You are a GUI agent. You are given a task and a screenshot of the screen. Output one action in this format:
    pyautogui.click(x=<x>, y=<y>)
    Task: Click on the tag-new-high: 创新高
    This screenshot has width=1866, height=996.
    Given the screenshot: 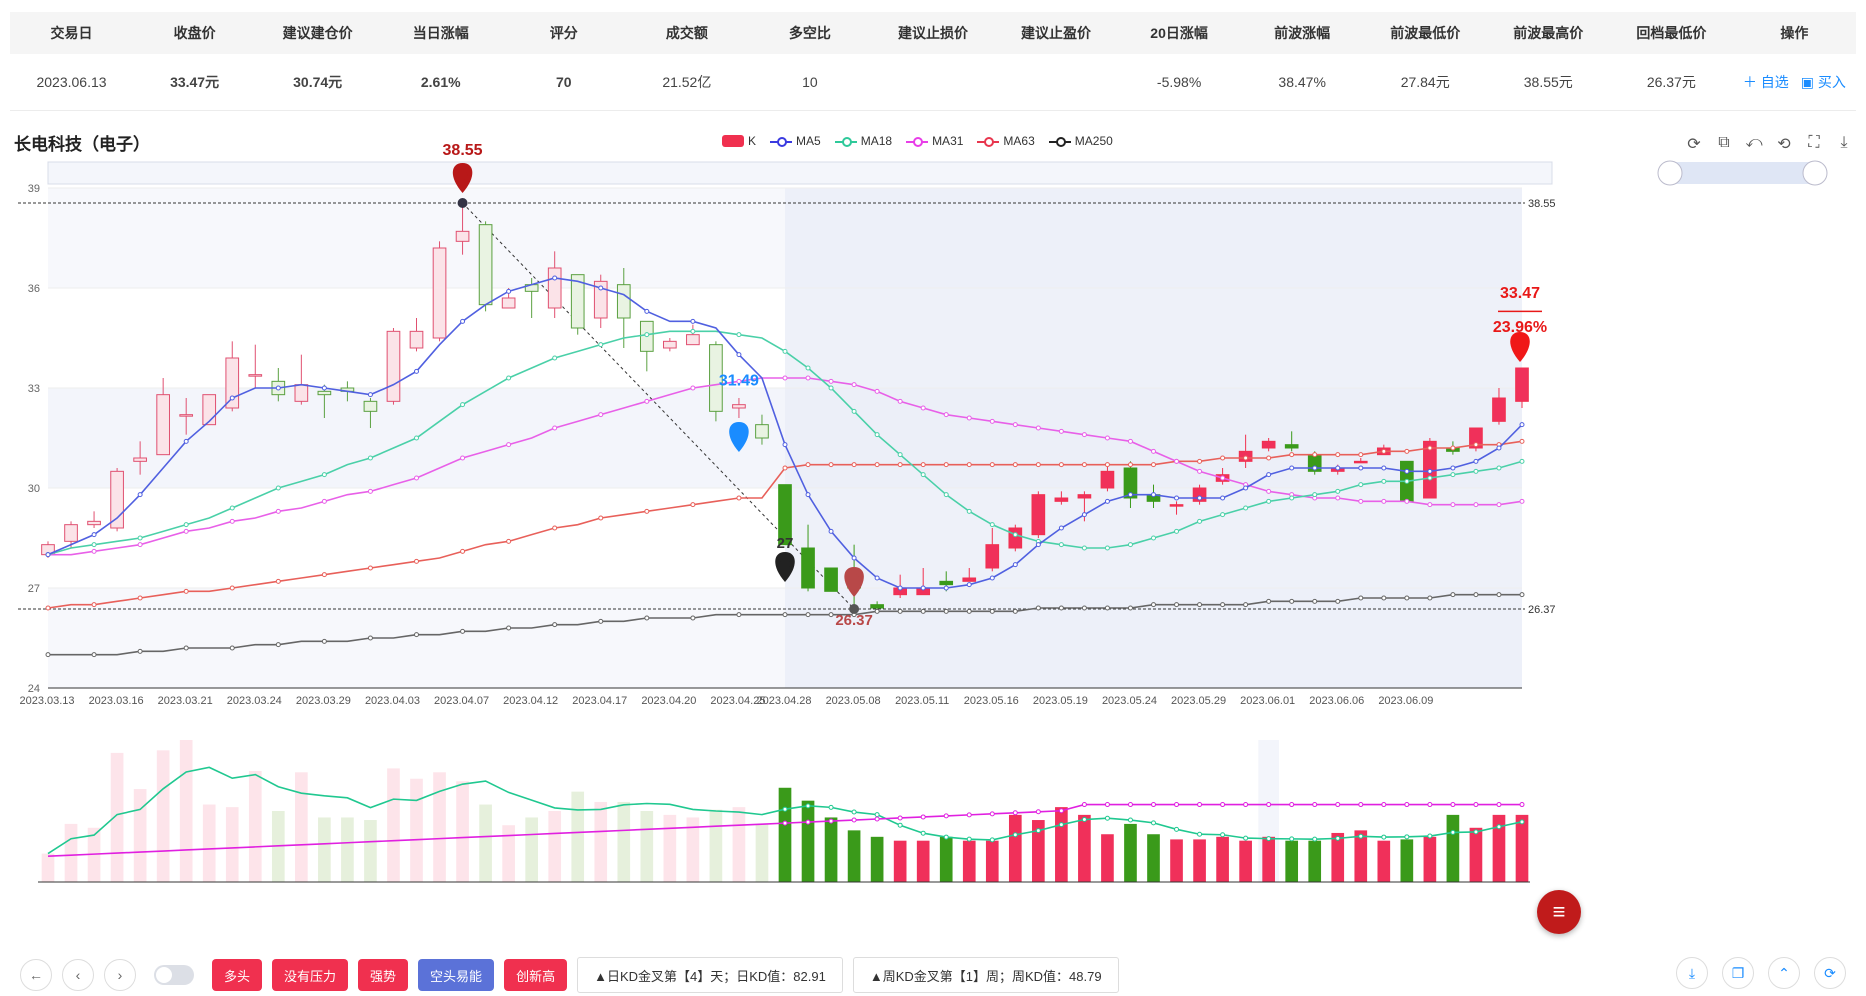 What is the action you would take?
    pyautogui.click(x=536, y=975)
    